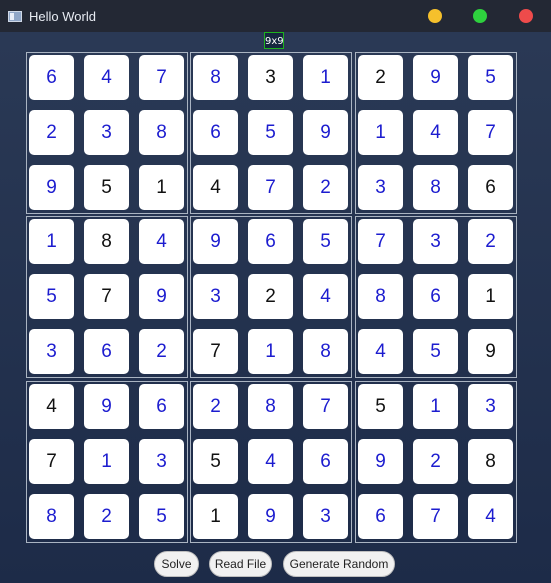 This screenshot has width=551, height=583. I want to click on sudoku-box: 965 324 718, so click(271, 297).